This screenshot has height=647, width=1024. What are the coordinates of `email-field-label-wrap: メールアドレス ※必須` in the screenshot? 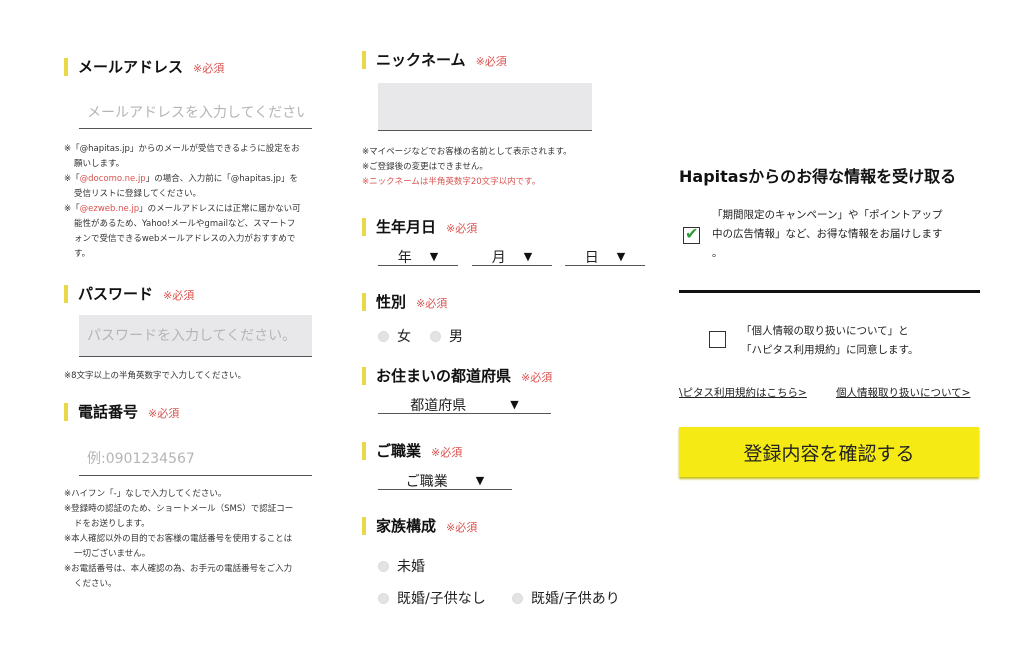 It's located at (144, 67).